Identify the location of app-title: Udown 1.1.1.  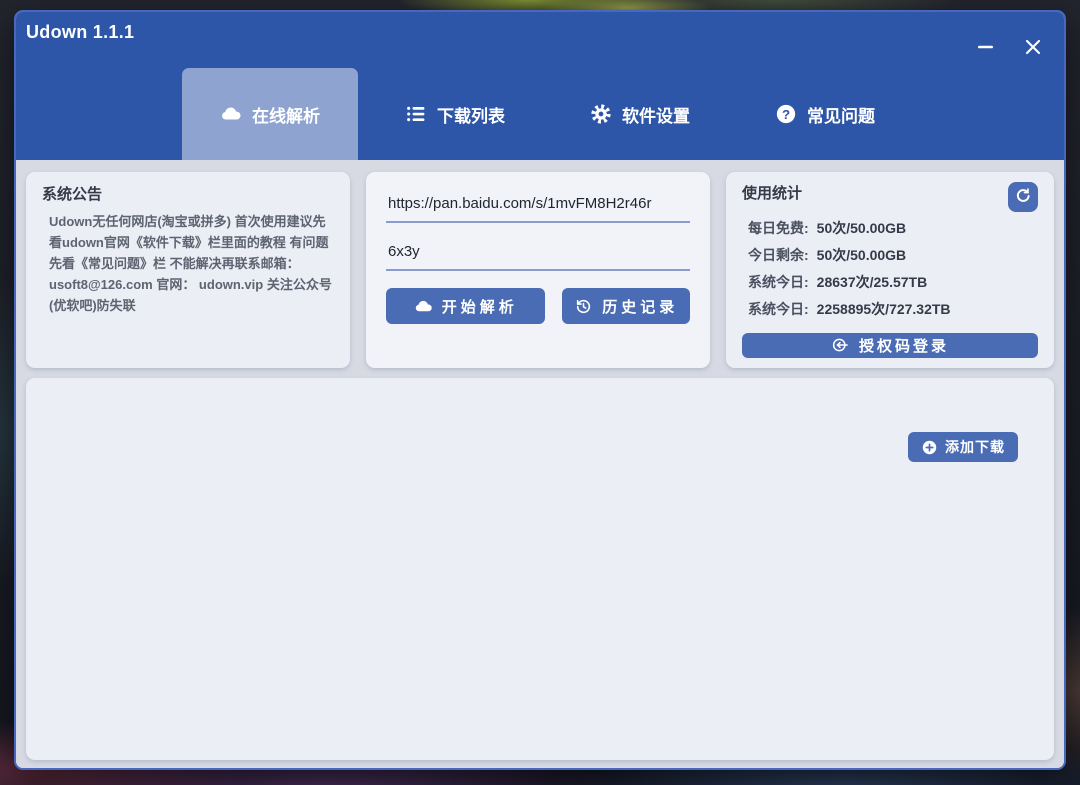
(80, 32).